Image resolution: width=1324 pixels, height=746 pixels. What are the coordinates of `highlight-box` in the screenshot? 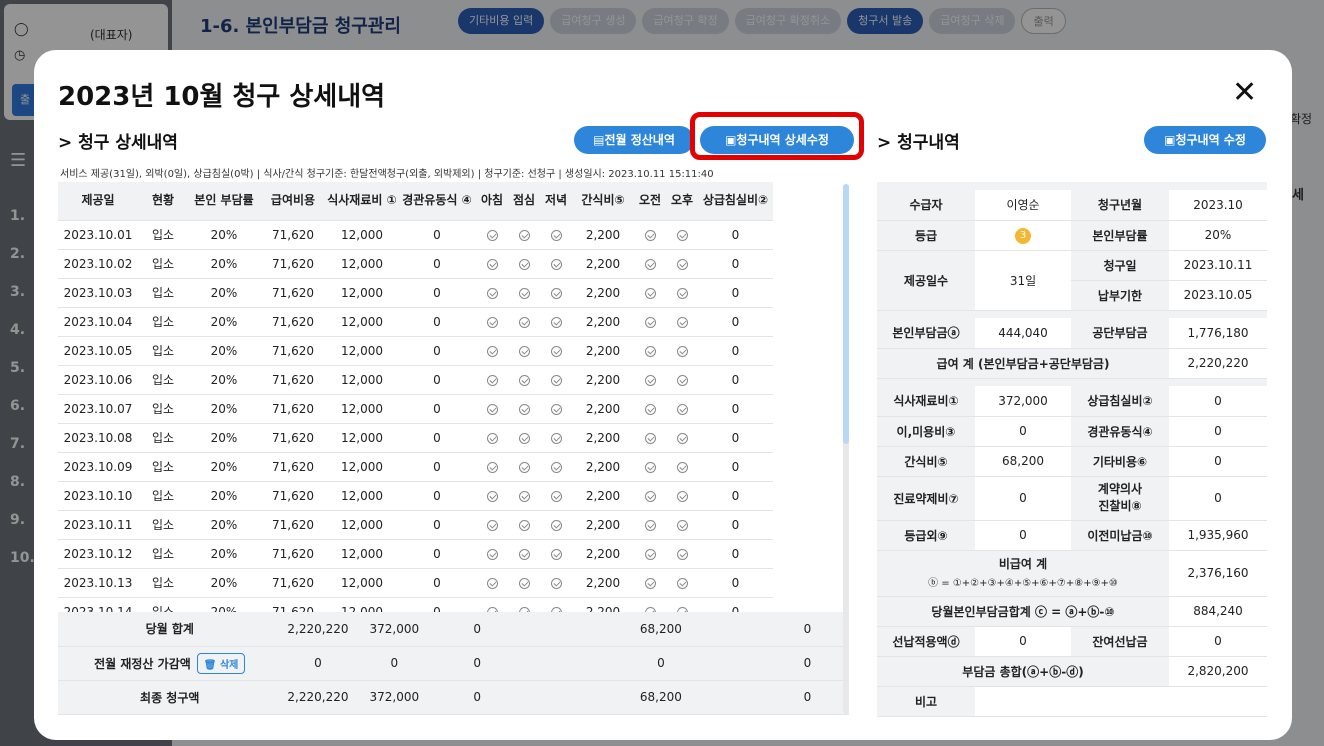 It's located at (777, 136).